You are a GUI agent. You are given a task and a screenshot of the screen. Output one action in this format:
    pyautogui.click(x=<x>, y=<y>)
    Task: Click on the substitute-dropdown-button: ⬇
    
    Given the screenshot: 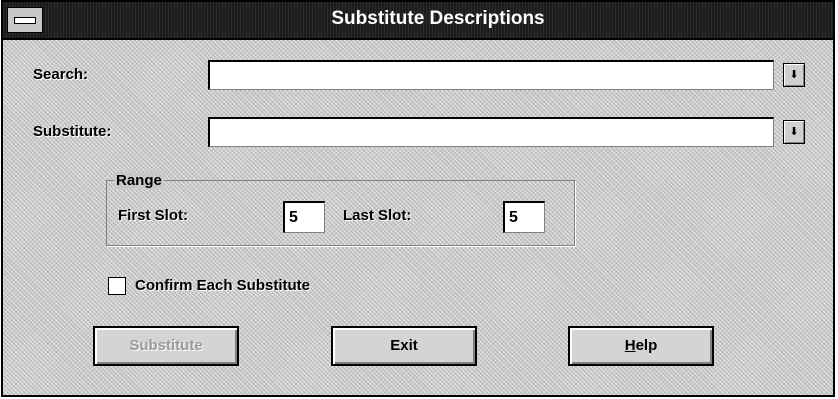 What is the action you would take?
    pyautogui.click(x=794, y=132)
    